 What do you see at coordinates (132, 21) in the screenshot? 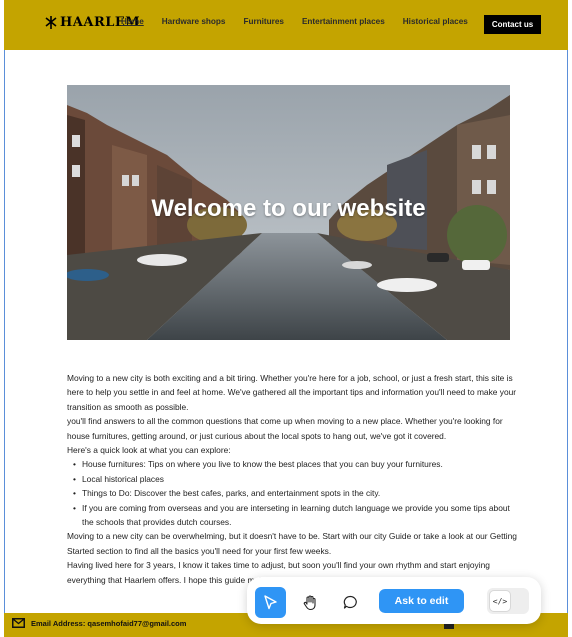
I see `nav-home: Home` at bounding box center [132, 21].